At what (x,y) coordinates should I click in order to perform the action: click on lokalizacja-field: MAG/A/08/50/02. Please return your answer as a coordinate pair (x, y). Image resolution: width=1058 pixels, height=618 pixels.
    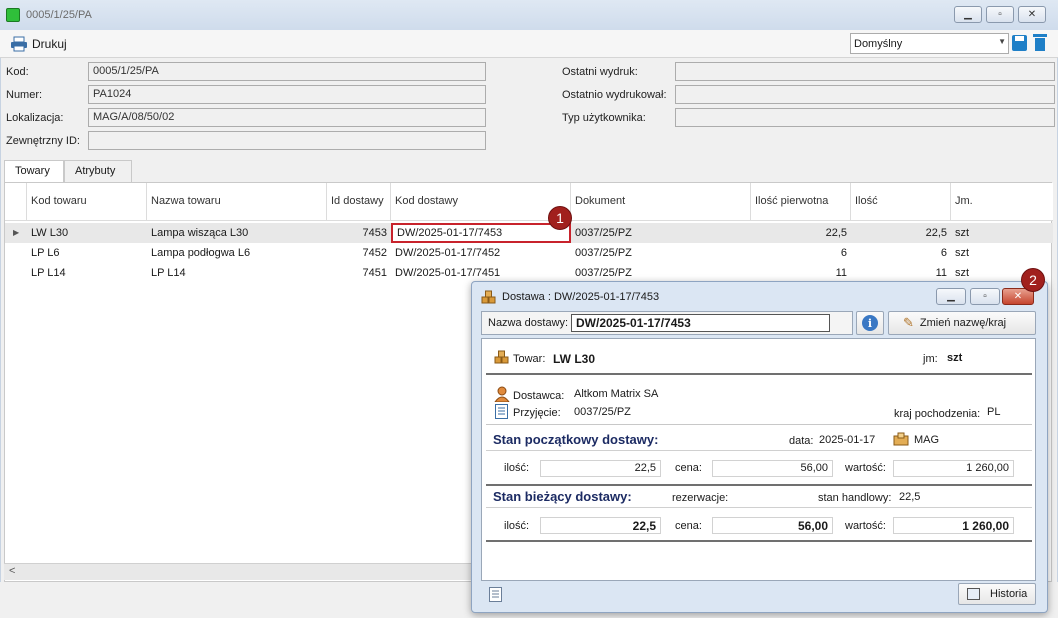
    Looking at the image, I should click on (287, 117).